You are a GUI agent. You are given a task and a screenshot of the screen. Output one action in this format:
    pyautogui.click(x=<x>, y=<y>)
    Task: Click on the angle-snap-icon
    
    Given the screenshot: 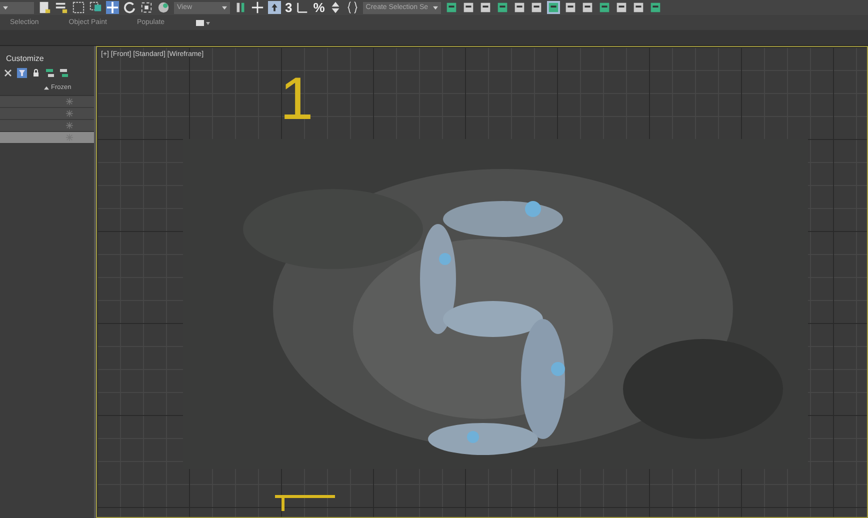 What is the action you would take?
    pyautogui.click(x=303, y=7)
    